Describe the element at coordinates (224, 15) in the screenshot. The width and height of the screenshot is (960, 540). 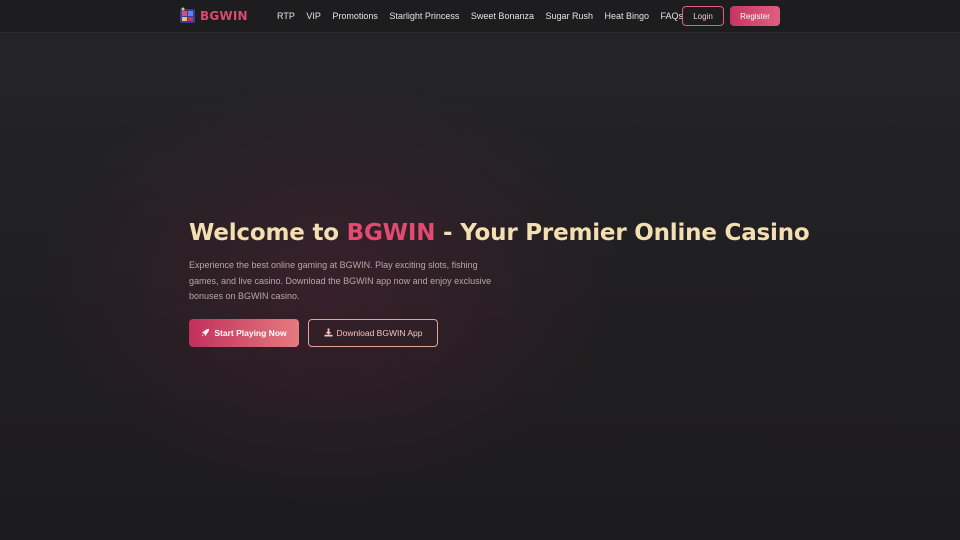
I see `logo-text: BGWIN` at that location.